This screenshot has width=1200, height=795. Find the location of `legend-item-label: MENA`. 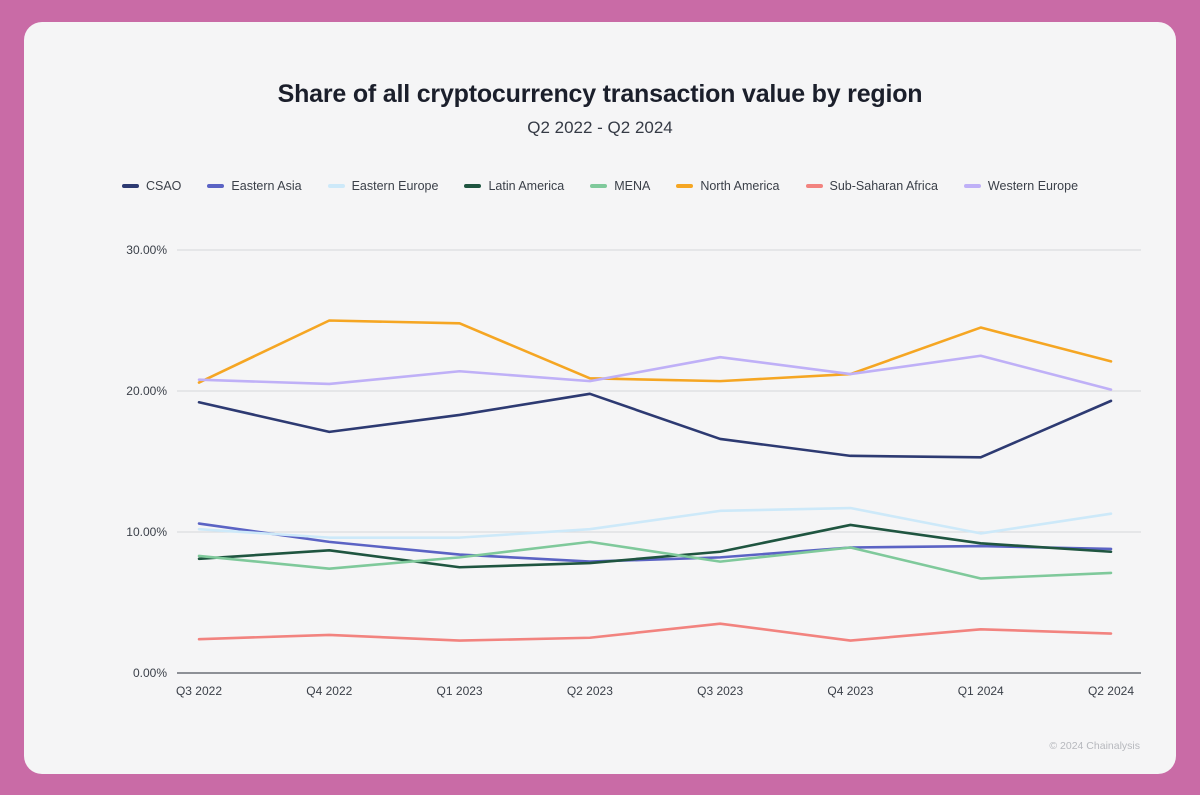

legend-item-label: MENA is located at coordinates (632, 185).